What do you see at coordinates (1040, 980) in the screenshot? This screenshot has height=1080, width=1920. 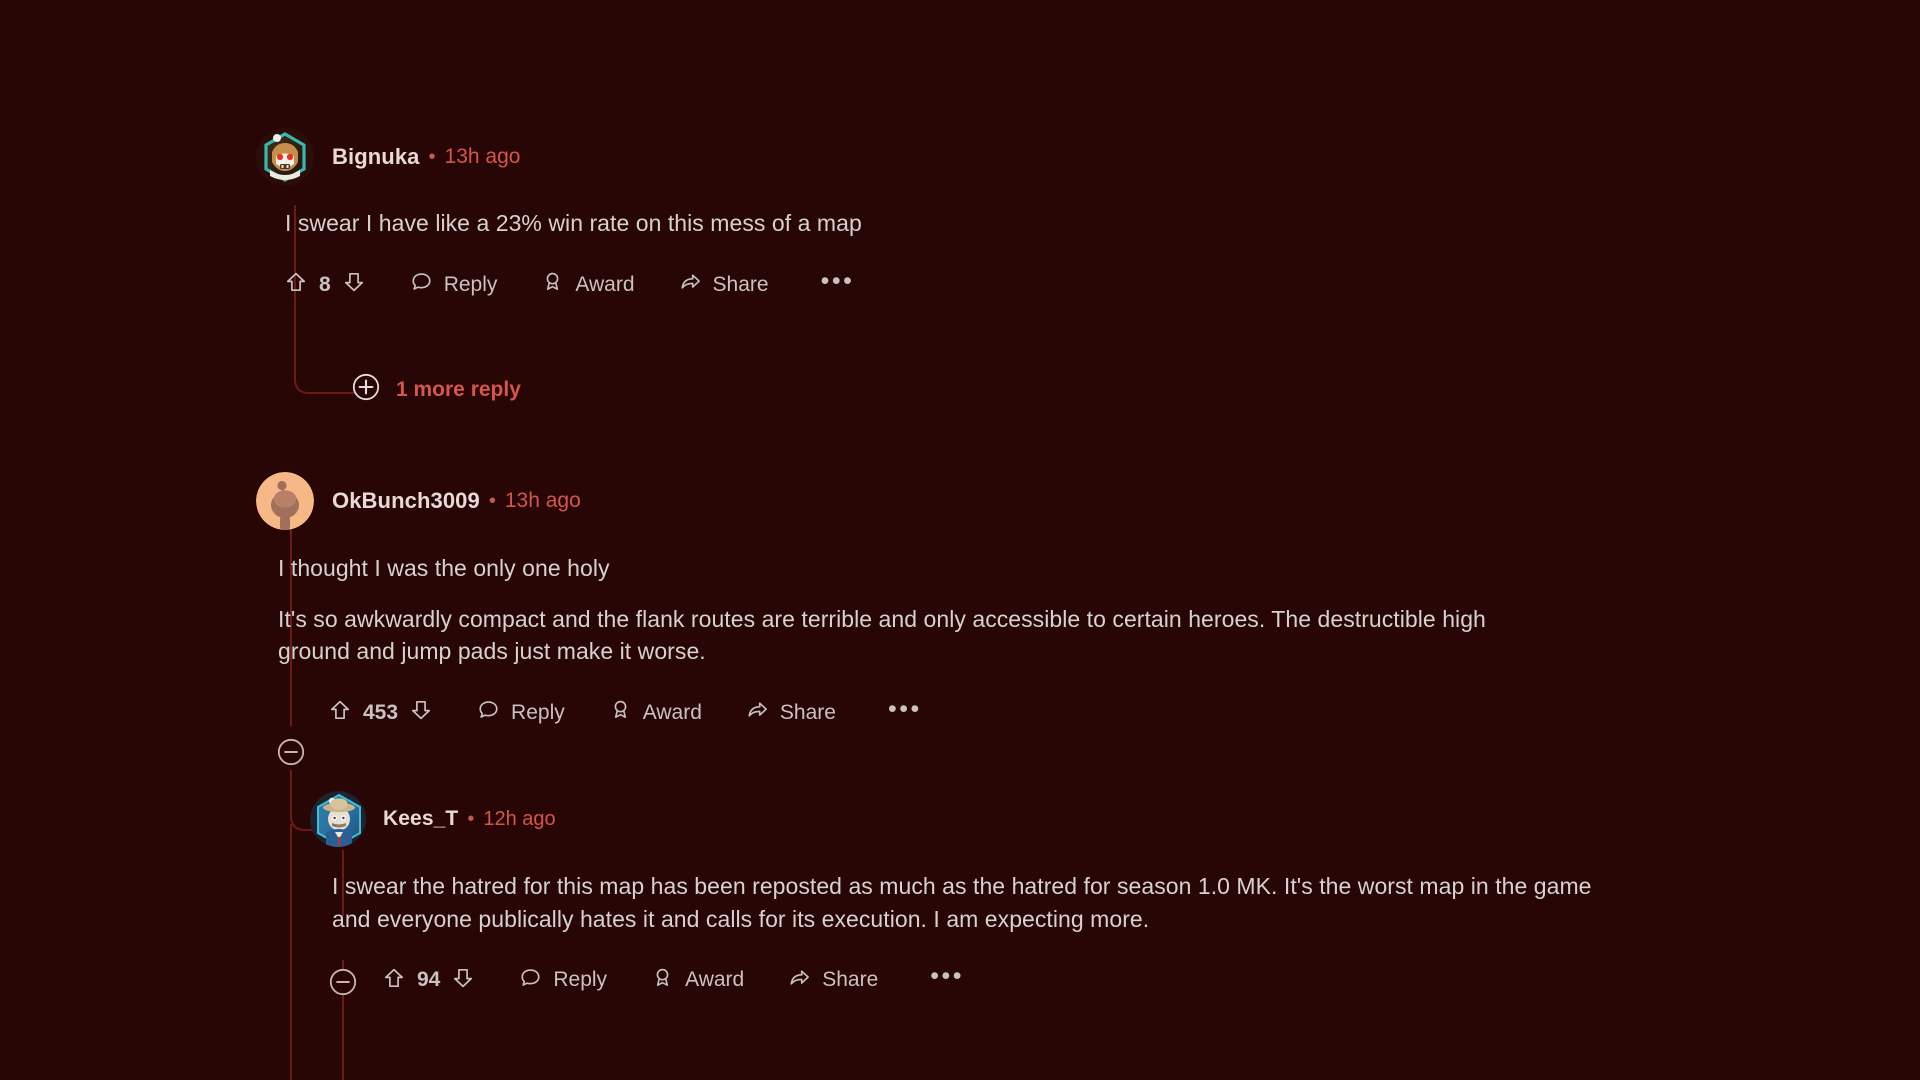 I see `comment-action-bar: 94 Reply Award Share •••` at bounding box center [1040, 980].